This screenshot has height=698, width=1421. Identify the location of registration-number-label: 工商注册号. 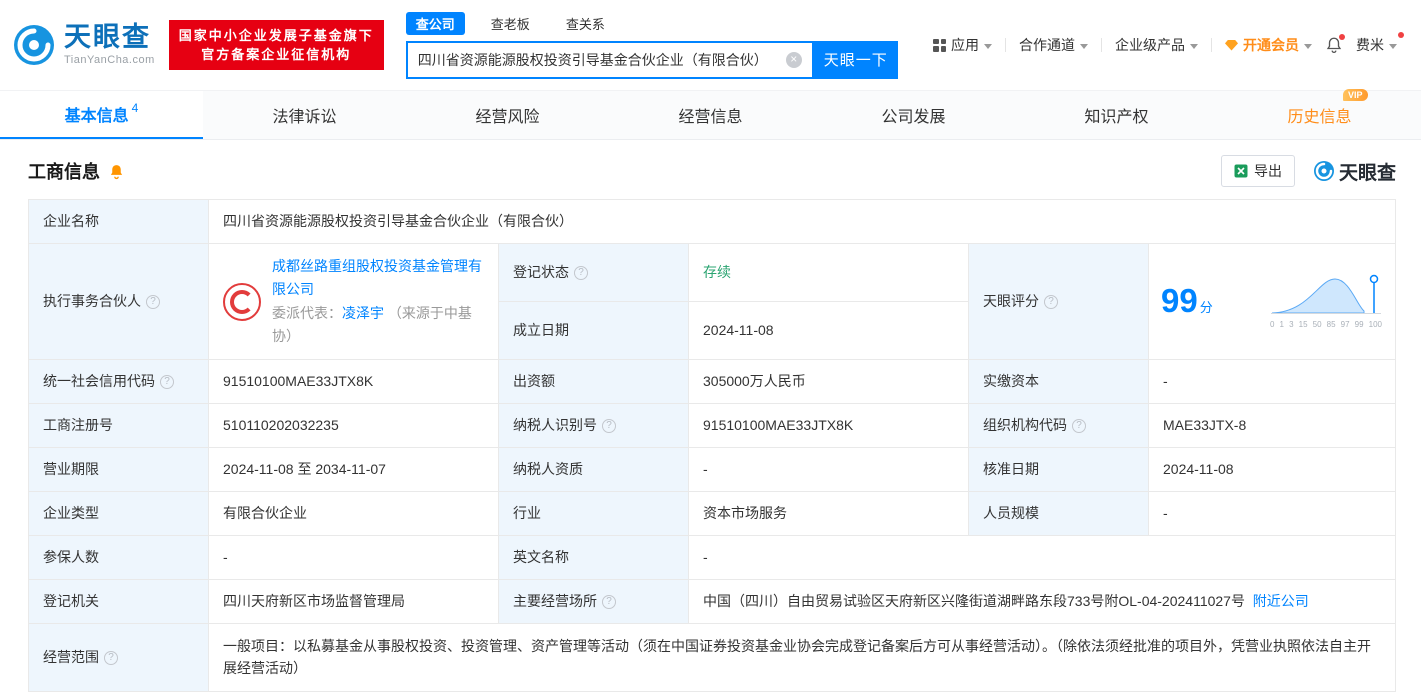
(119, 426).